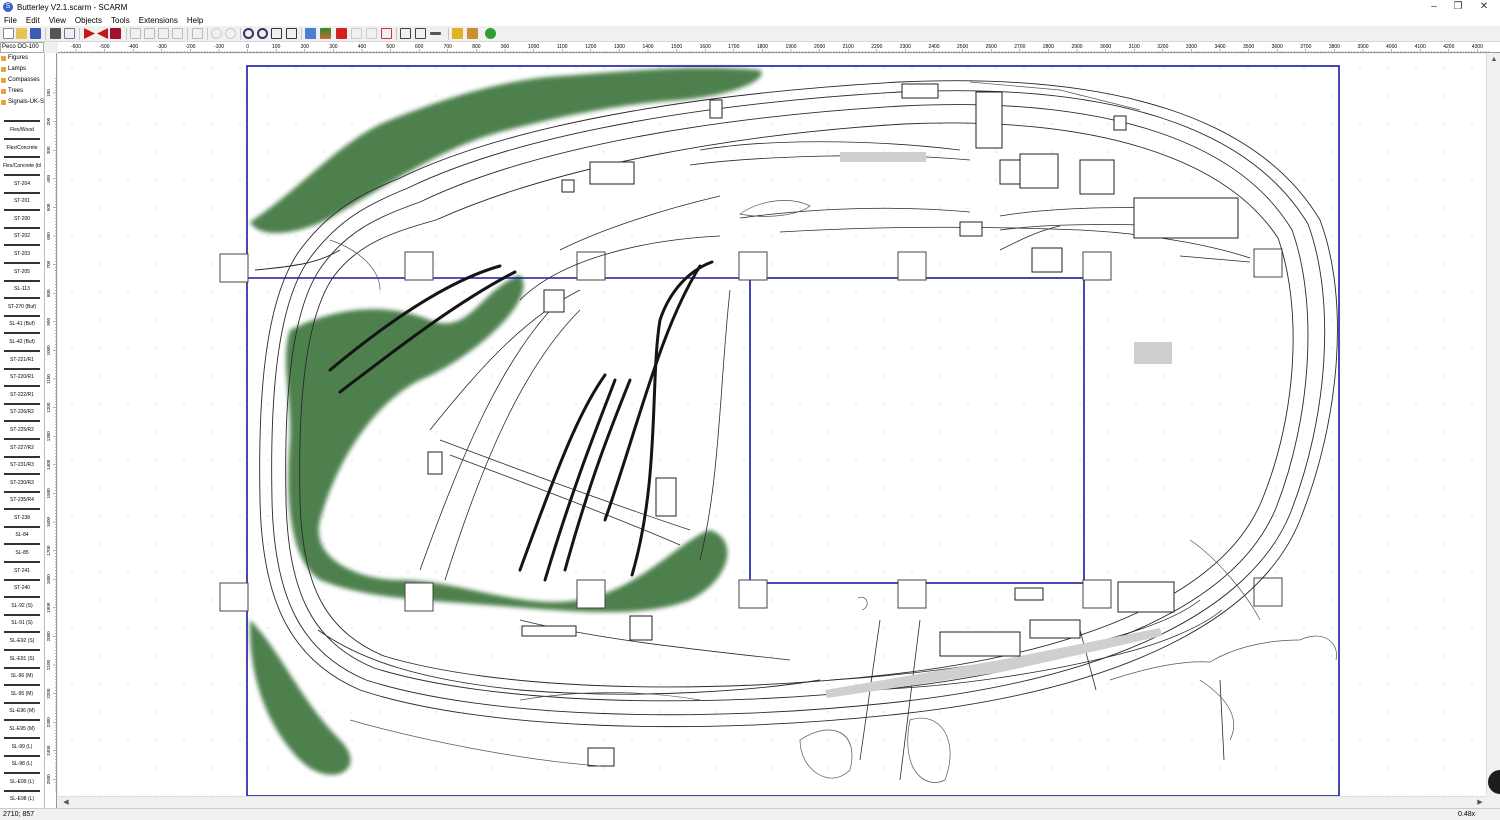 Image resolution: width=1500 pixels, height=820 pixels. I want to click on delete-selection-icon, so click(386, 33).